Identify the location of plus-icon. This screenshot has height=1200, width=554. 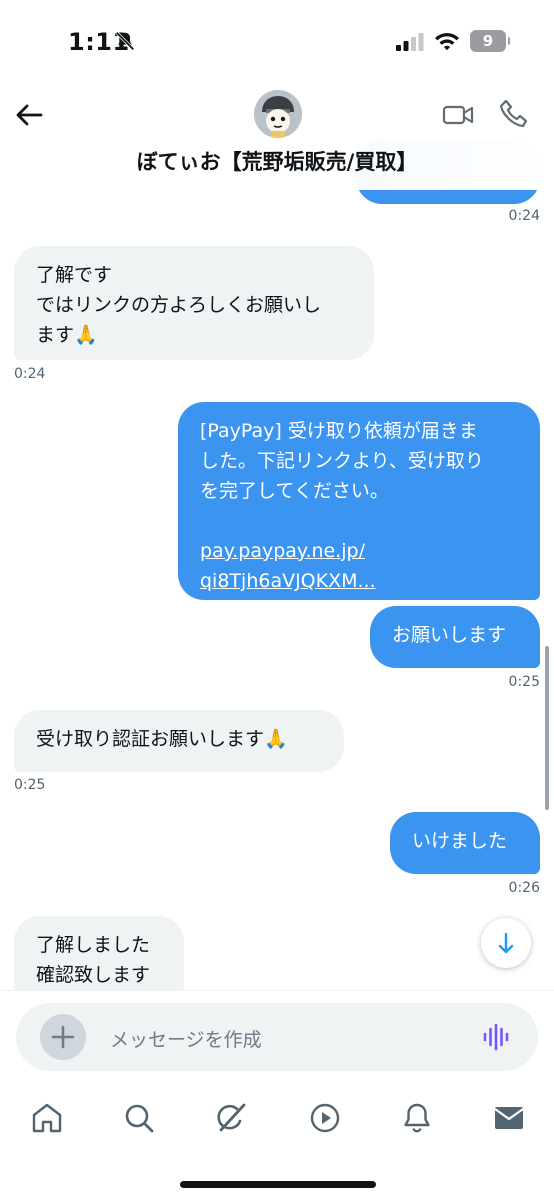
(63, 1037).